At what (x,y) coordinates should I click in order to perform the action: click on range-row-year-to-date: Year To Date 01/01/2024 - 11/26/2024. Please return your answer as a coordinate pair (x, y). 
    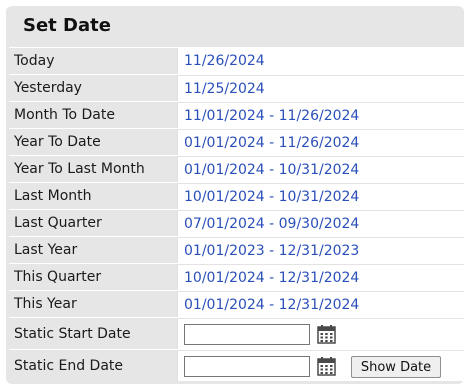
    Looking at the image, I should click on (236, 141).